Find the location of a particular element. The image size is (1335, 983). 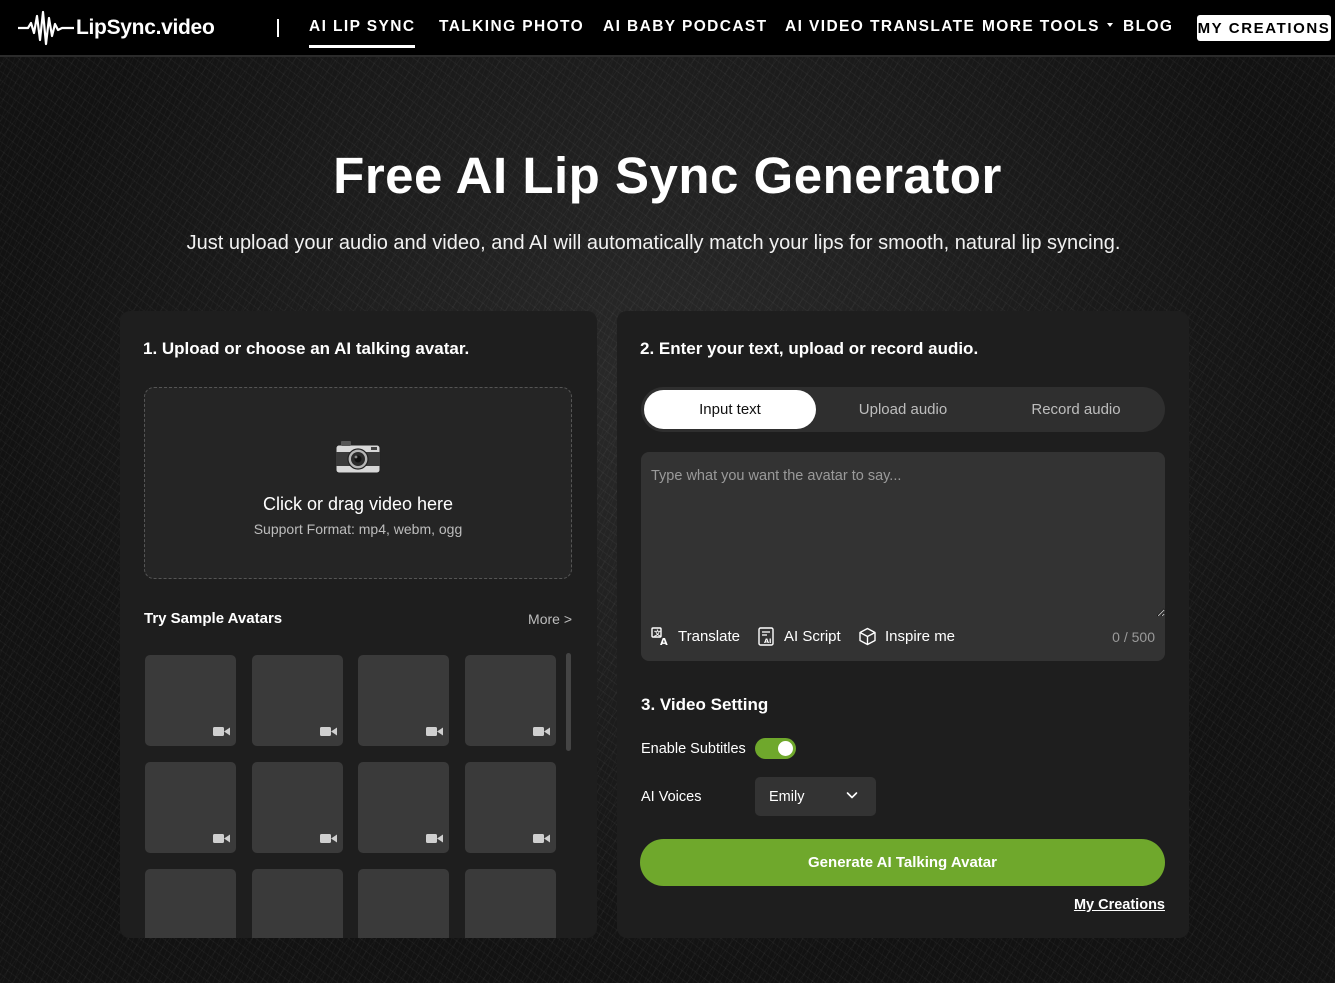

translate-button: 文 A Translate is located at coordinates (695, 636).